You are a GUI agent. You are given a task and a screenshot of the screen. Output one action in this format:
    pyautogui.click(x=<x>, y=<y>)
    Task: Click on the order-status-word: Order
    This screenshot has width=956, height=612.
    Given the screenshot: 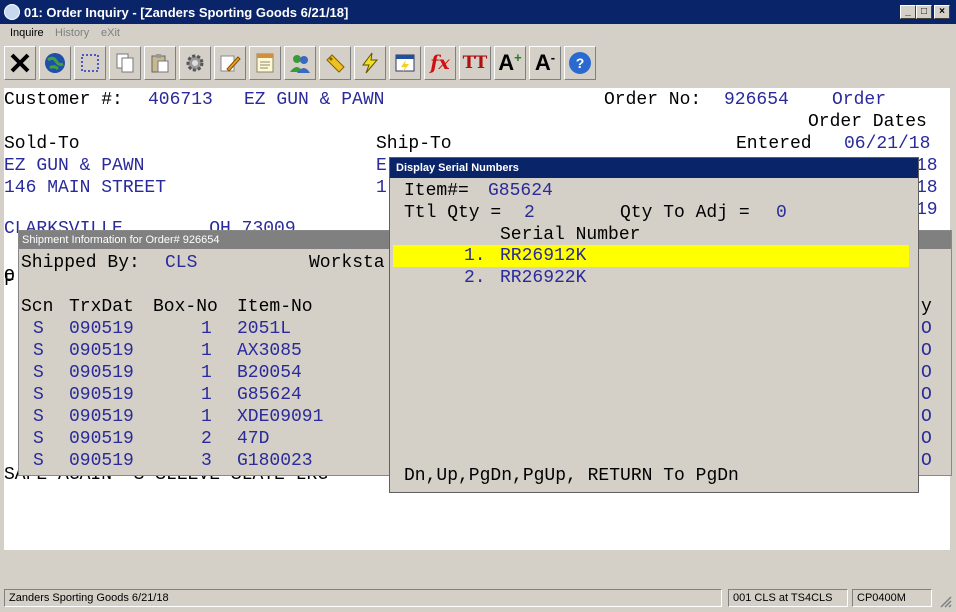 What is the action you would take?
    pyautogui.click(x=859, y=100)
    